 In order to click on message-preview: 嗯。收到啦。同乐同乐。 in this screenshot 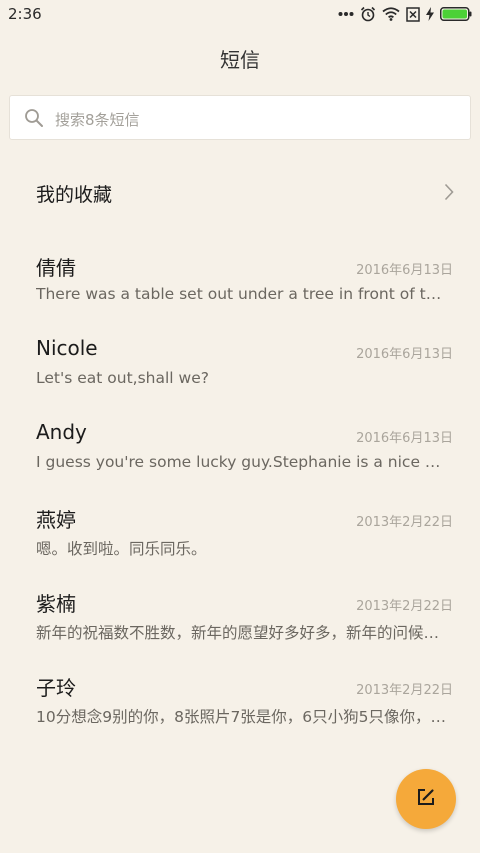, I will do `click(121, 549)`.